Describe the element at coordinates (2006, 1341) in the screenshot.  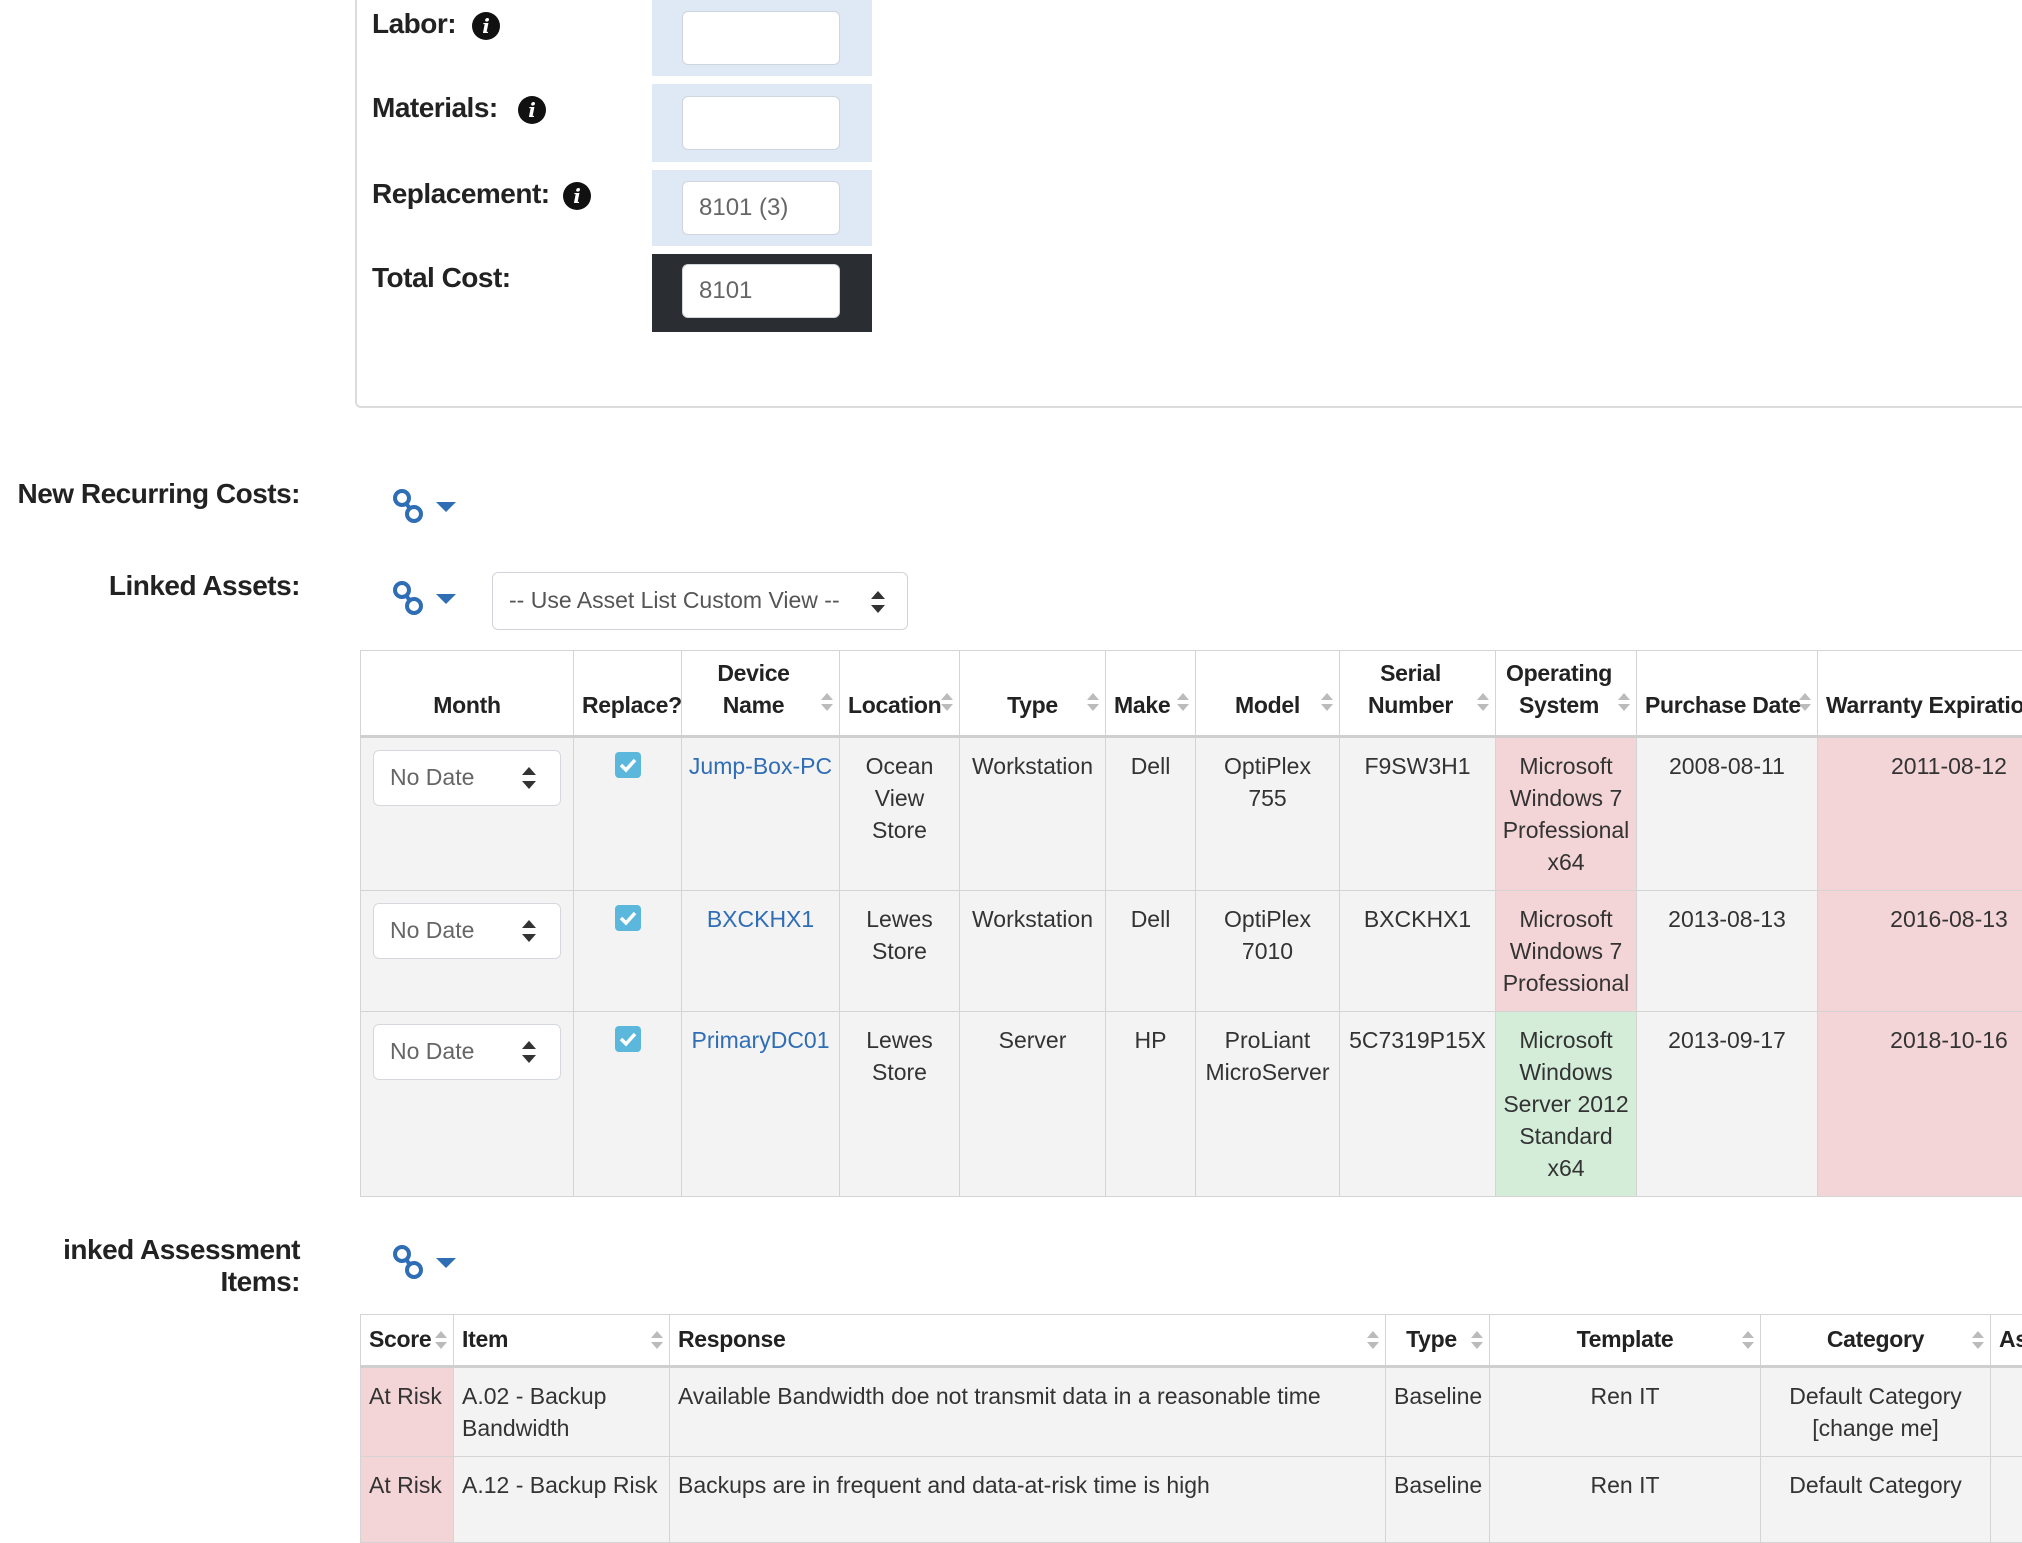
I see `col-as: As` at that location.